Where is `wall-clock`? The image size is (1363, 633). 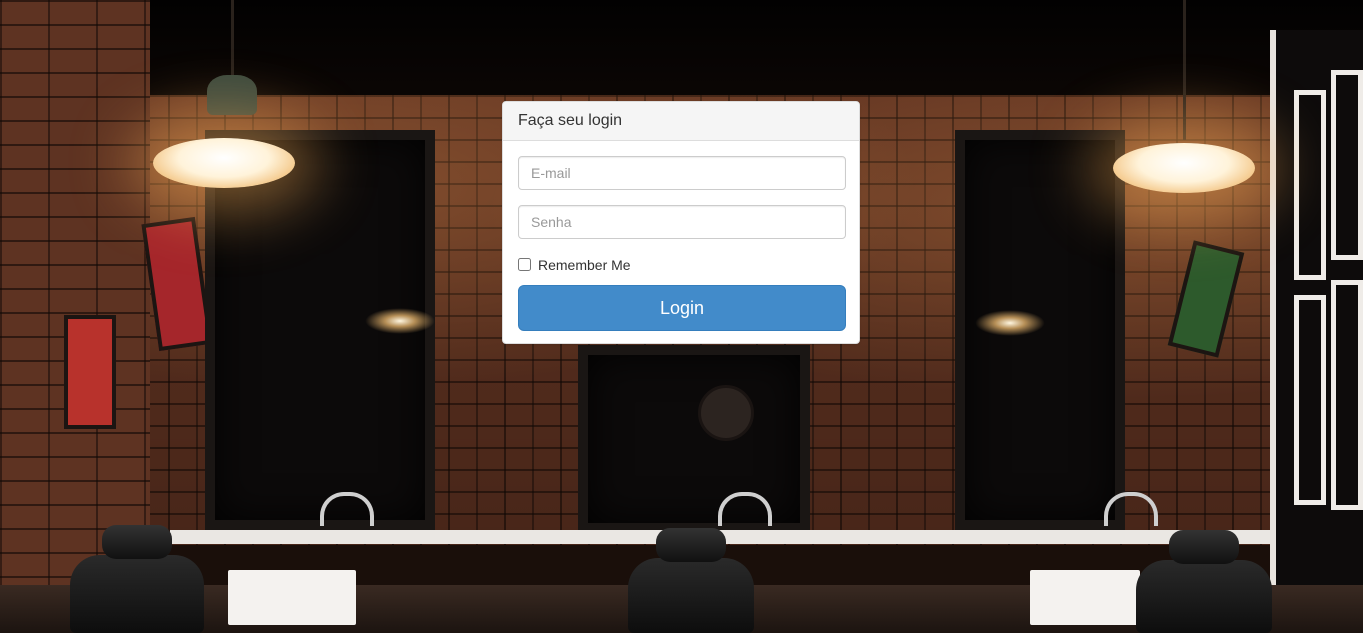
wall-clock is located at coordinates (726, 413).